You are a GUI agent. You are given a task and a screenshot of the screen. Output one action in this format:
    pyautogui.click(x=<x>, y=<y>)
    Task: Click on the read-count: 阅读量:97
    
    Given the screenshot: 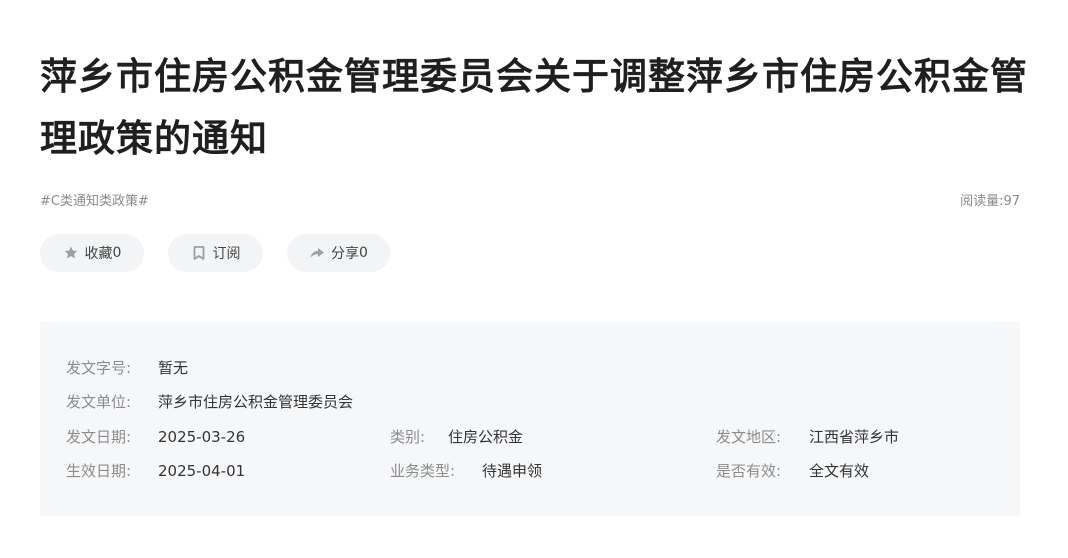 What is the action you would take?
    pyautogui.click(x=990, y=199)
    